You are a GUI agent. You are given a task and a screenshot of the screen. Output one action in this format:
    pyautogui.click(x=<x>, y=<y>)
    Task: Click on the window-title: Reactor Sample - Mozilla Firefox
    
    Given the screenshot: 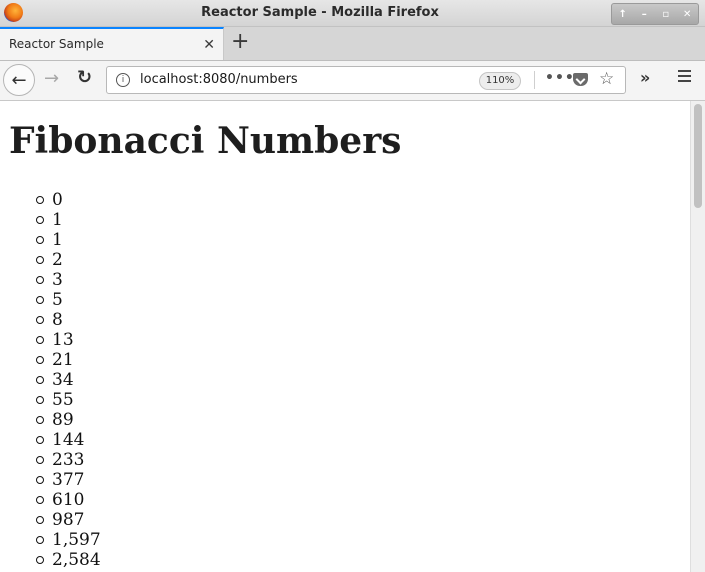 What is the action you would take?
    pyautogui.click(x=320, y=12)
    